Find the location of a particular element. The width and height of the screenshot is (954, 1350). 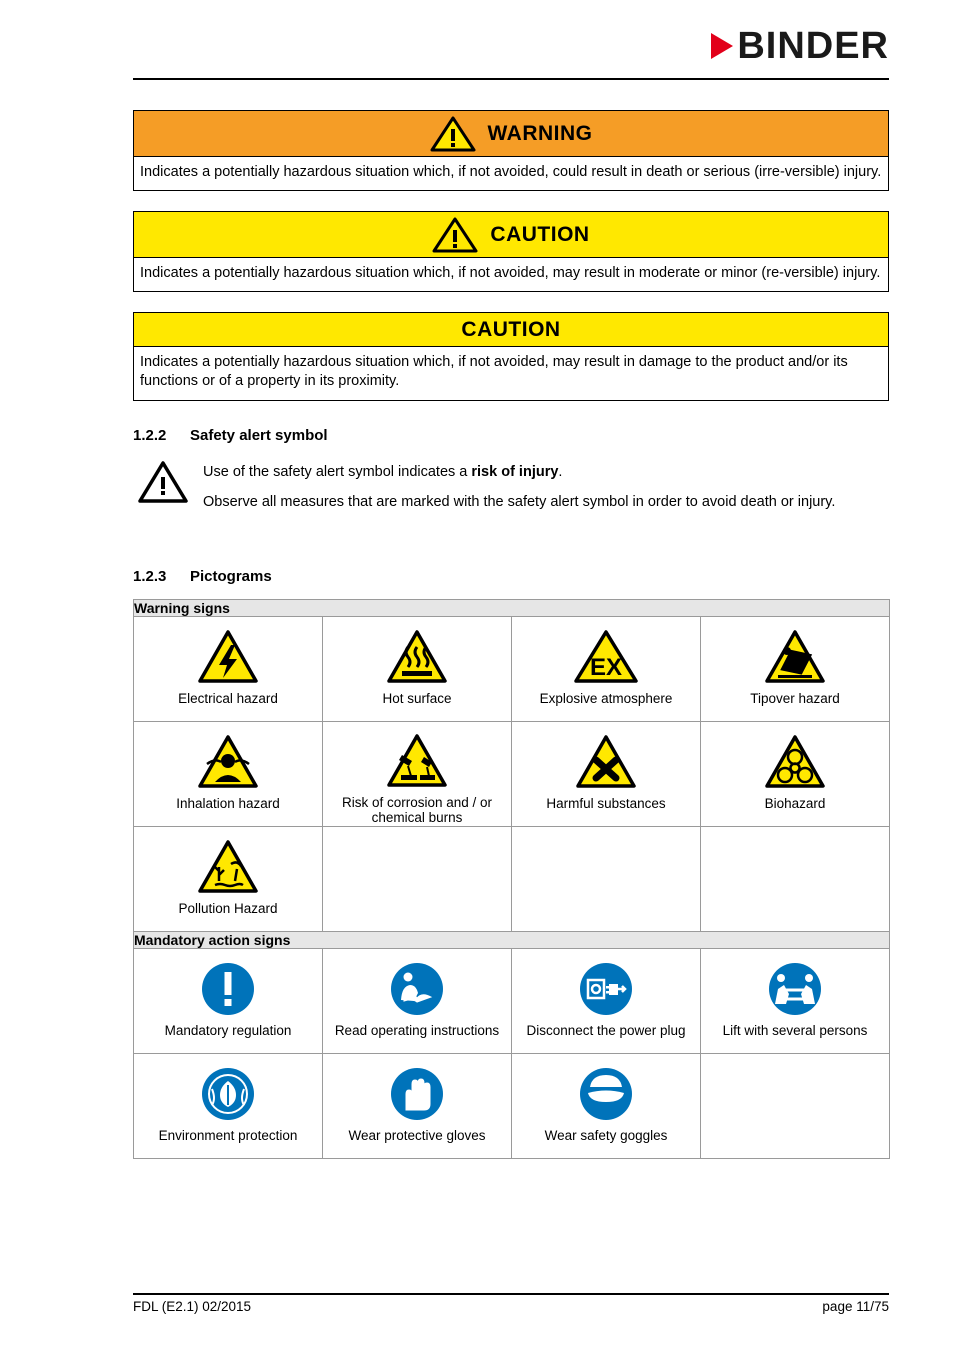

page-header: BINDER is located at coordinates (511, 52).